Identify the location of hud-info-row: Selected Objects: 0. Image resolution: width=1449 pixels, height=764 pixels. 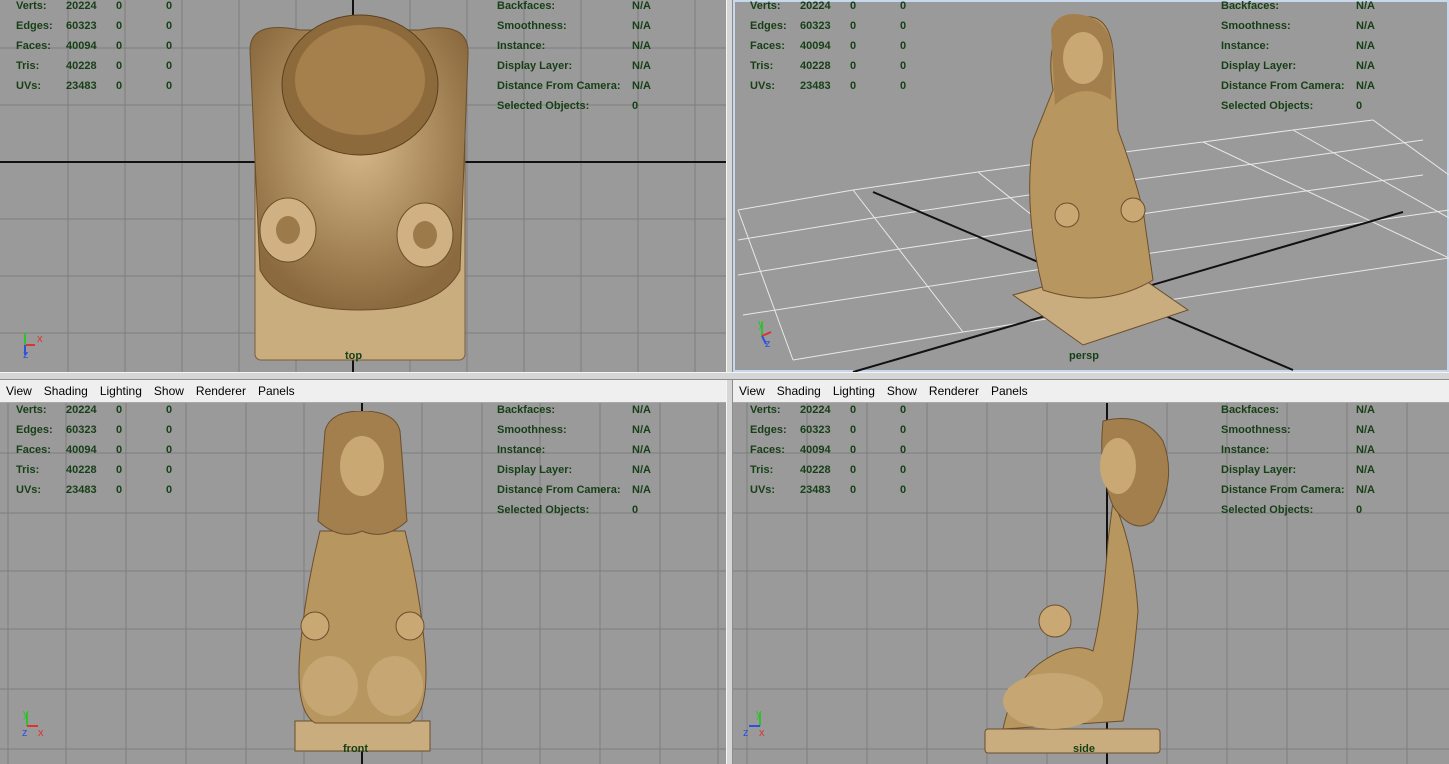
(584, 106).